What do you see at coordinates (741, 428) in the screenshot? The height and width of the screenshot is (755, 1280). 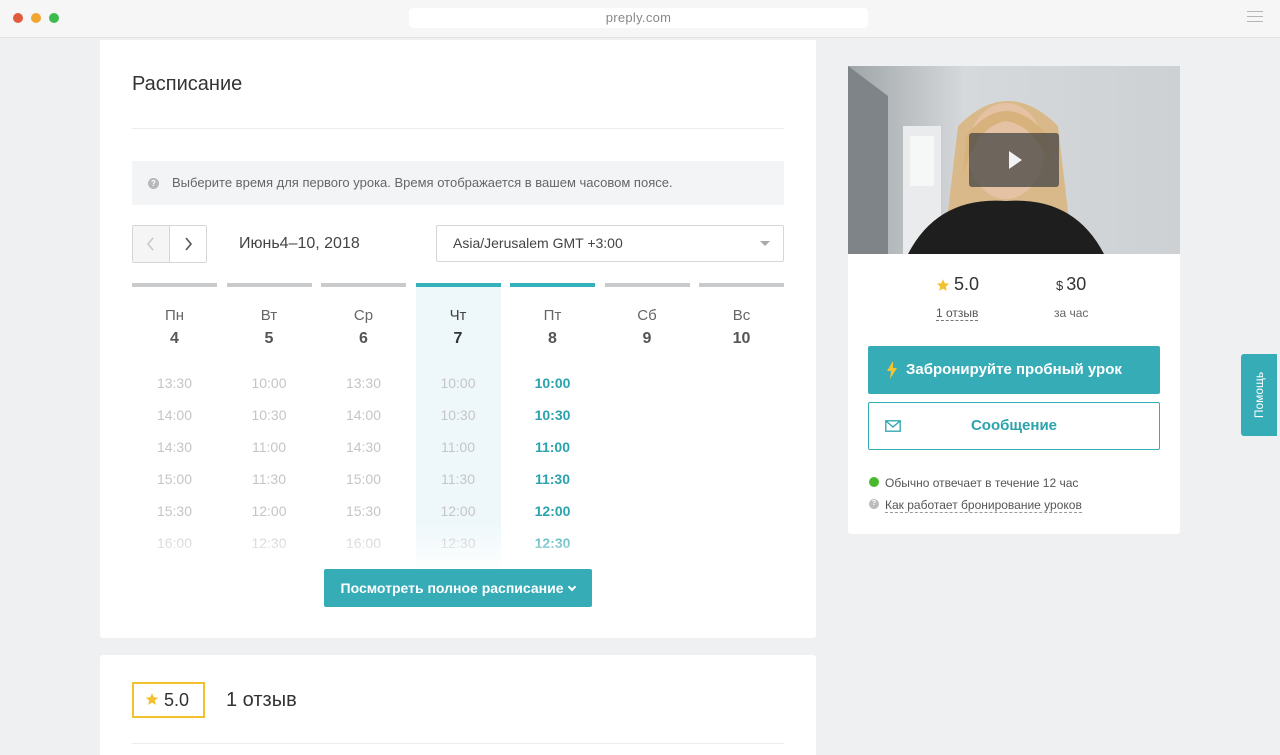 I see `day-column: Вс 10` at bounding box center [741, 428].